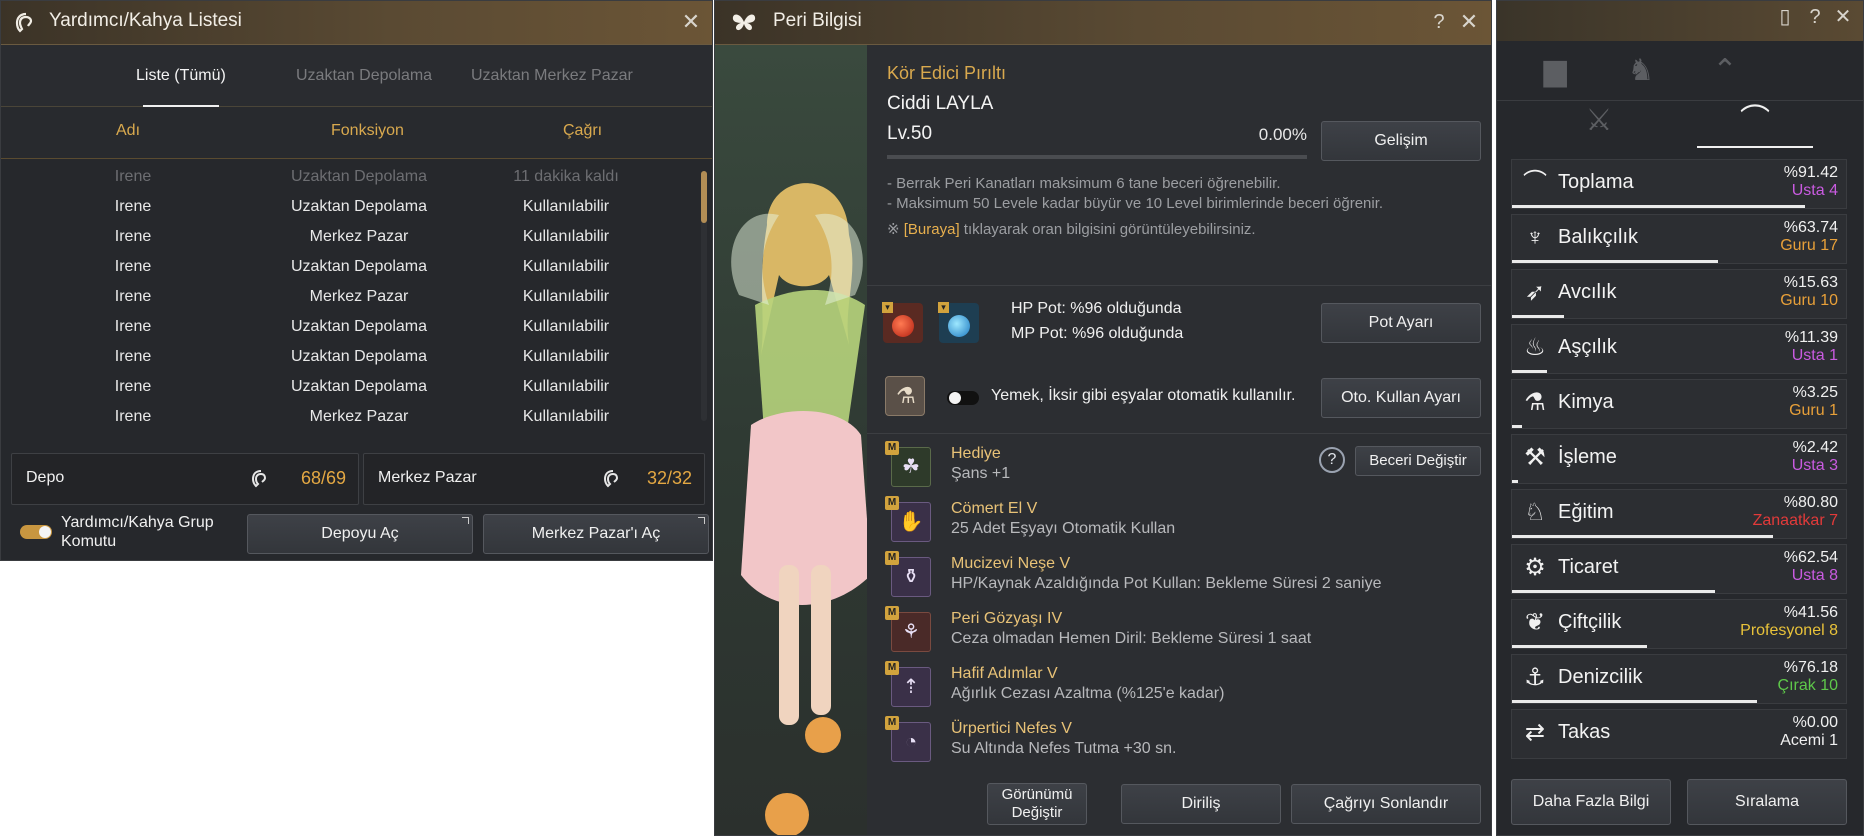 This screenshot has height=836, width=1864. What do you see at coordinates (1418, 461) in the screenshot?
I see `change-skill-button: Beceri Değiştir` at bounding box center [1418, 461].